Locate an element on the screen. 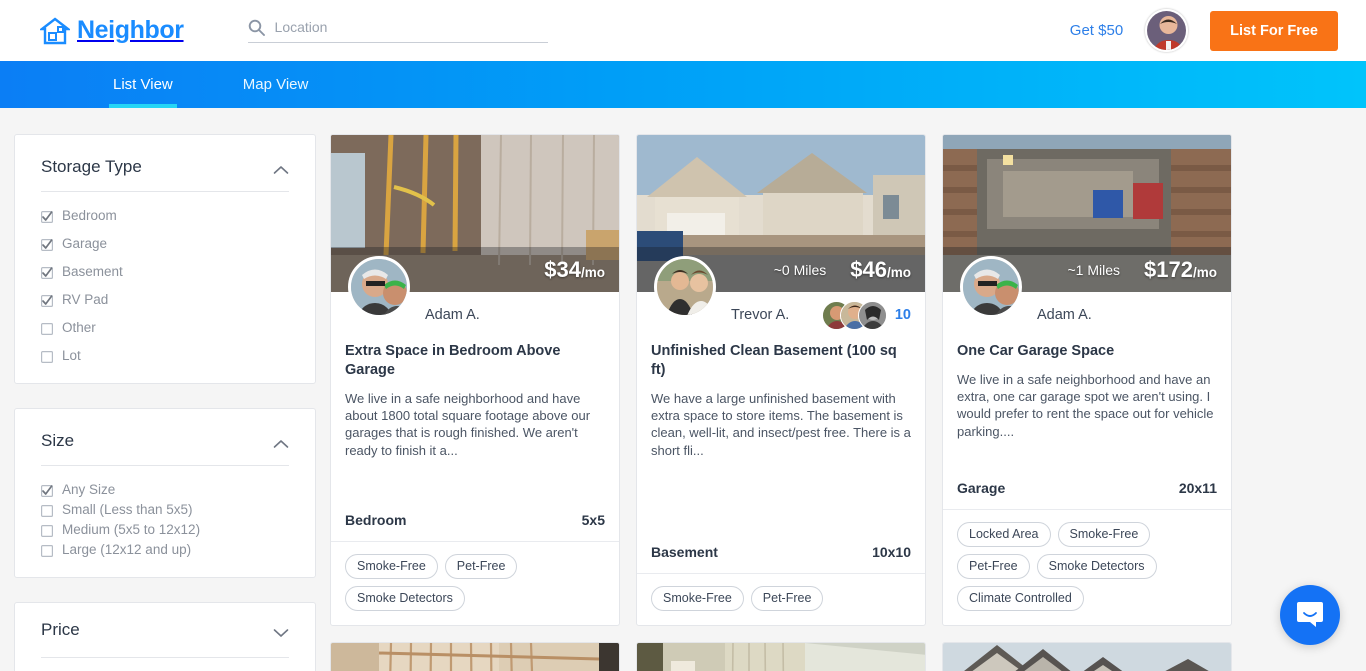  tab-map-view: Map View is located at coordinates (276, 92).